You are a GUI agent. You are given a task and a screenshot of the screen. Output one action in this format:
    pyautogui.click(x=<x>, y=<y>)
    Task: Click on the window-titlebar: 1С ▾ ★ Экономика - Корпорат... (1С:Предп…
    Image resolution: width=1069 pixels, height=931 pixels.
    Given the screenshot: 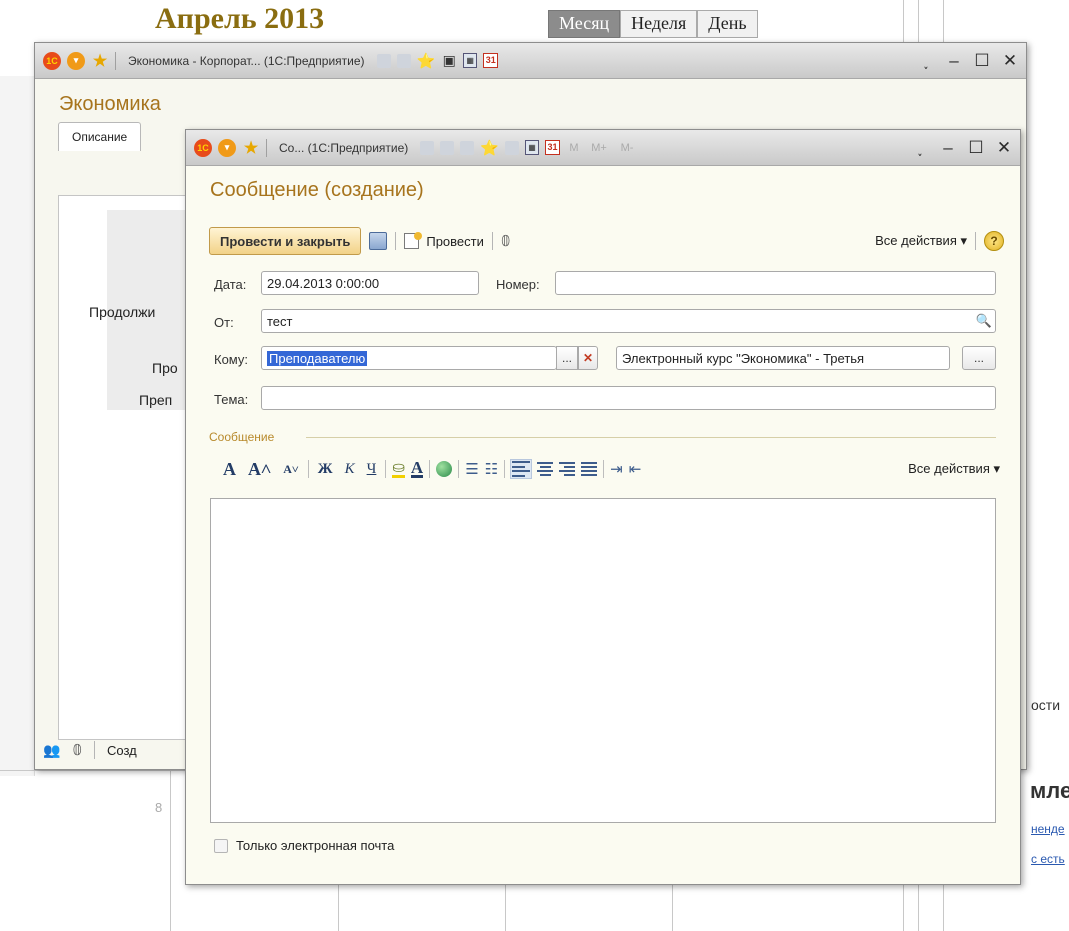 What is the action you would take?
    pyautogui.click(x=530, y=61)
    